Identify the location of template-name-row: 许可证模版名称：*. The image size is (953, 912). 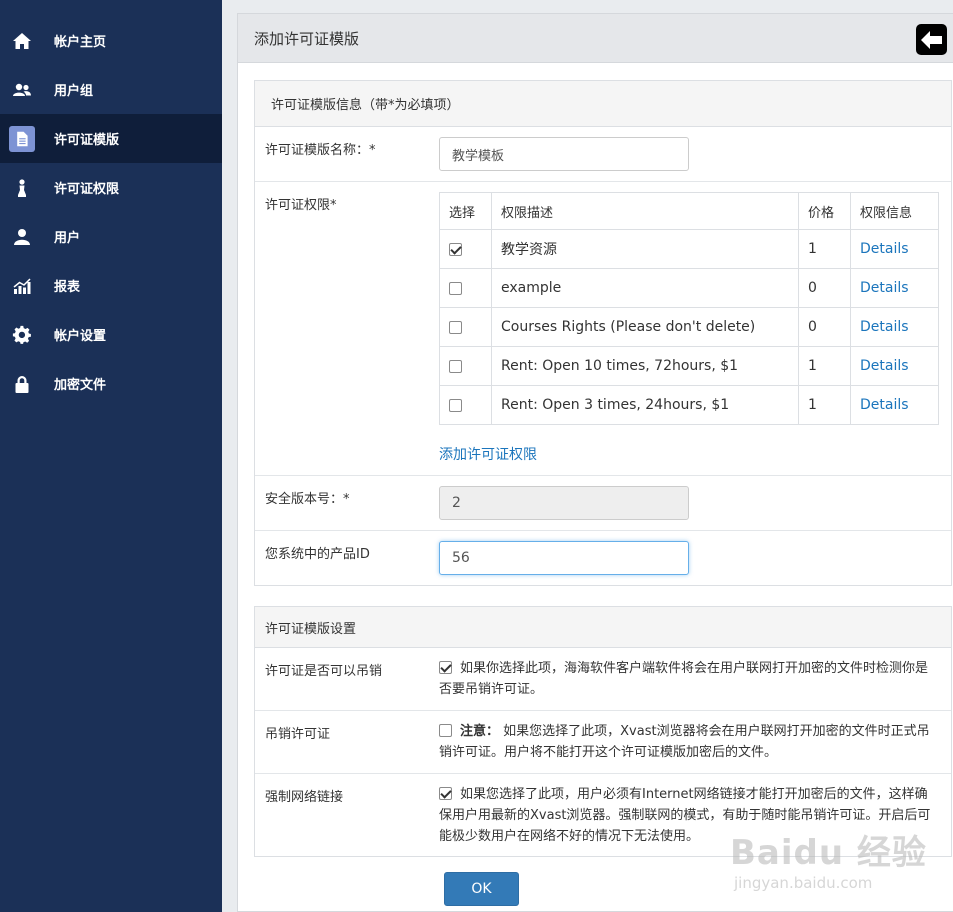
(603, 154).